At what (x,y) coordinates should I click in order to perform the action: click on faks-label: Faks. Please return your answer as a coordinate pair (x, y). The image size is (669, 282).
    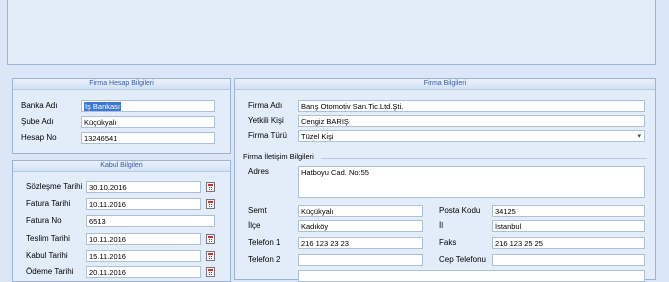
    Looking at the image, I should click on (448, 242).